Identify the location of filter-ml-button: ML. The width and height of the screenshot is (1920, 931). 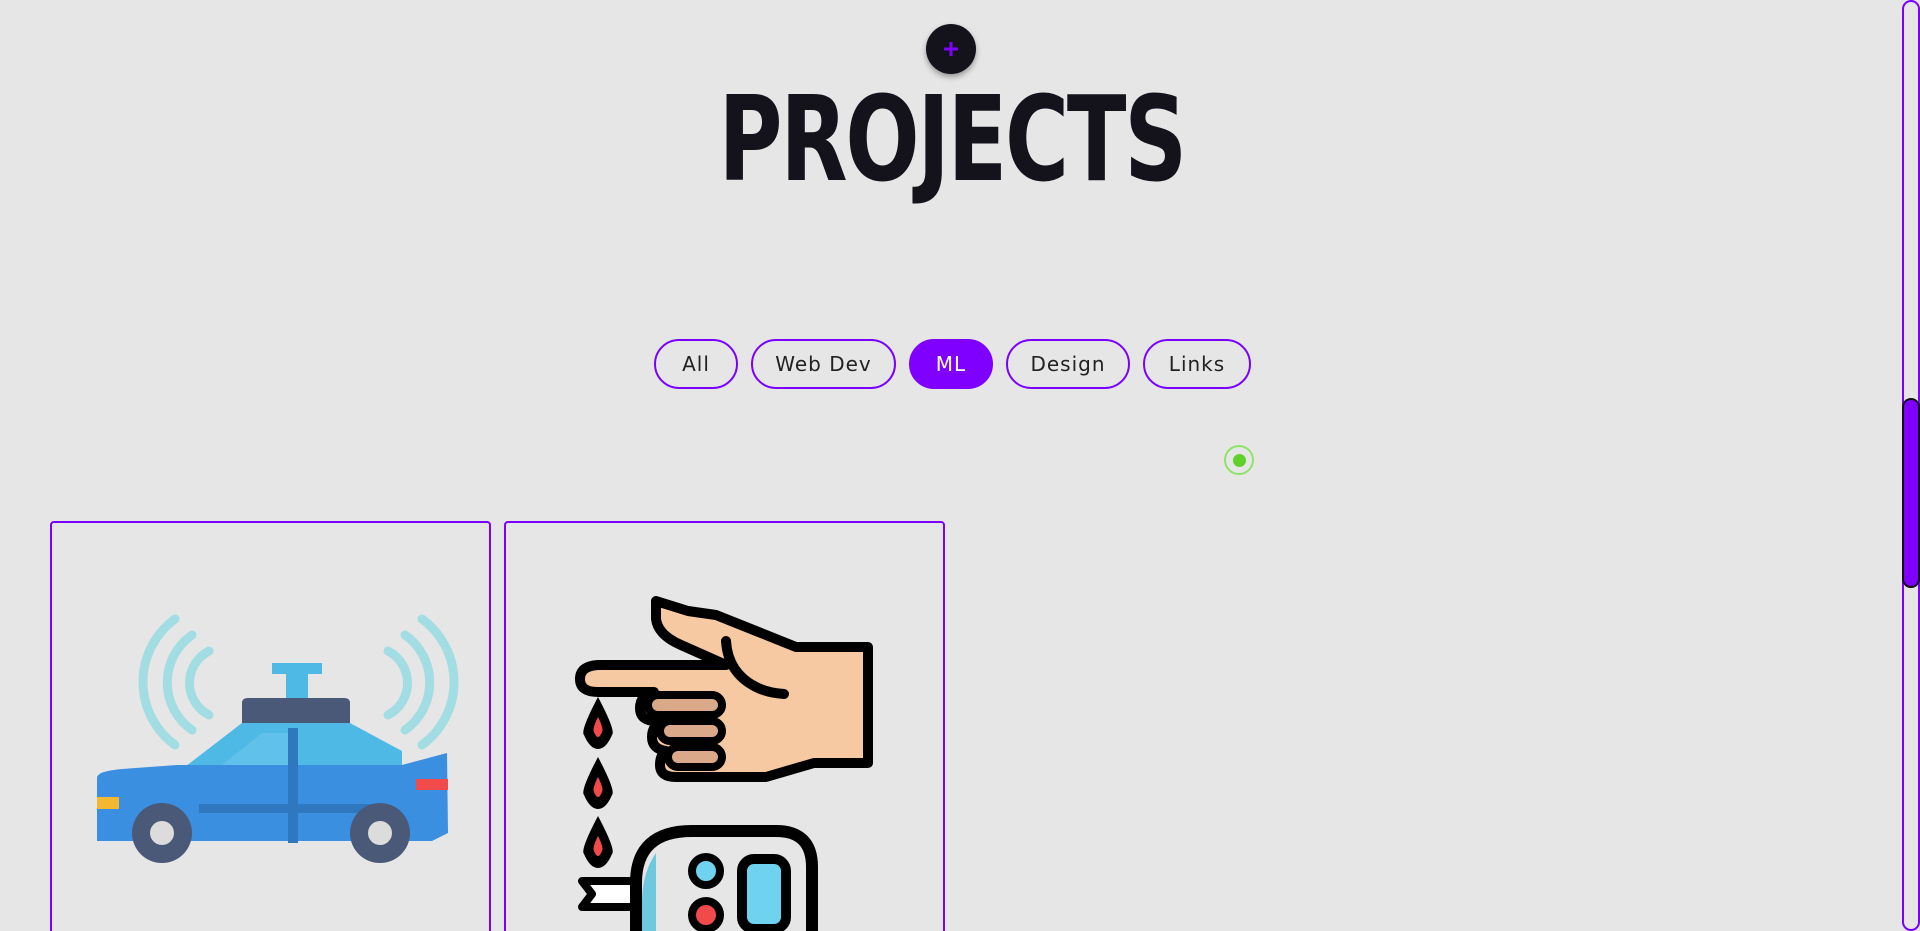
(951, 364).